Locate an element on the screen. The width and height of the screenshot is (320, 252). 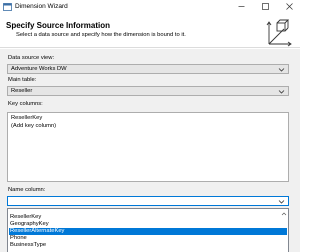
minimize-icon is located at coordinates (241, 6).